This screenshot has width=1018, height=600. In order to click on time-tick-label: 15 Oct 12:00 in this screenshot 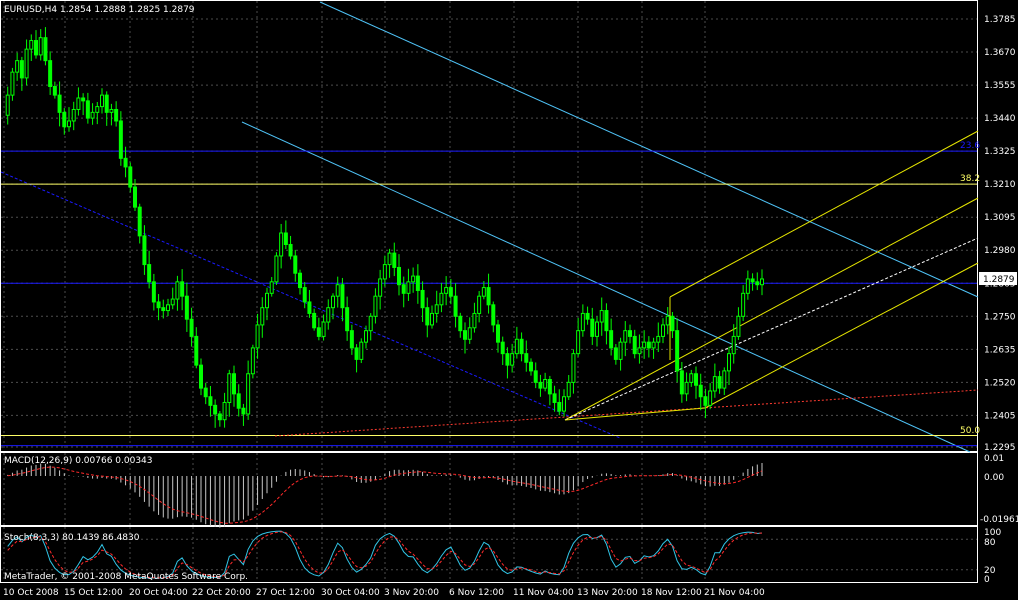, I will do `click(93, 593)`.